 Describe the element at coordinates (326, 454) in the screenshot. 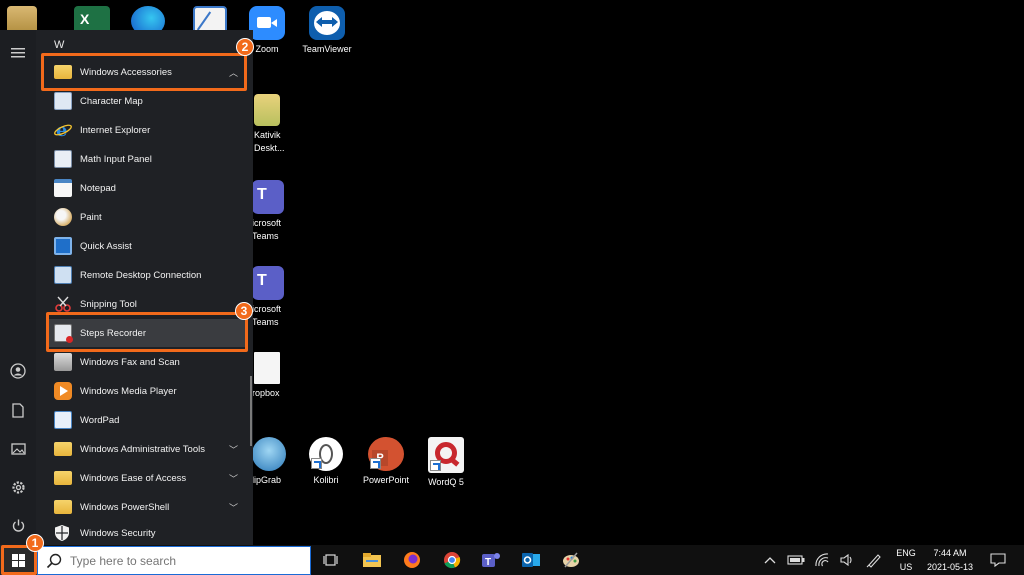

I see `kolibri-icon` at that location.